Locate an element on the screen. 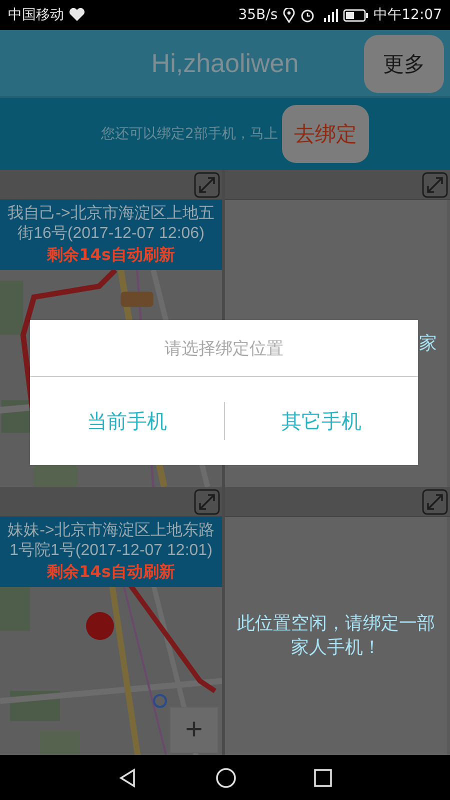 The image size is (450, 800). empty-slot-message: 家 is located at coordinates (428, 344).